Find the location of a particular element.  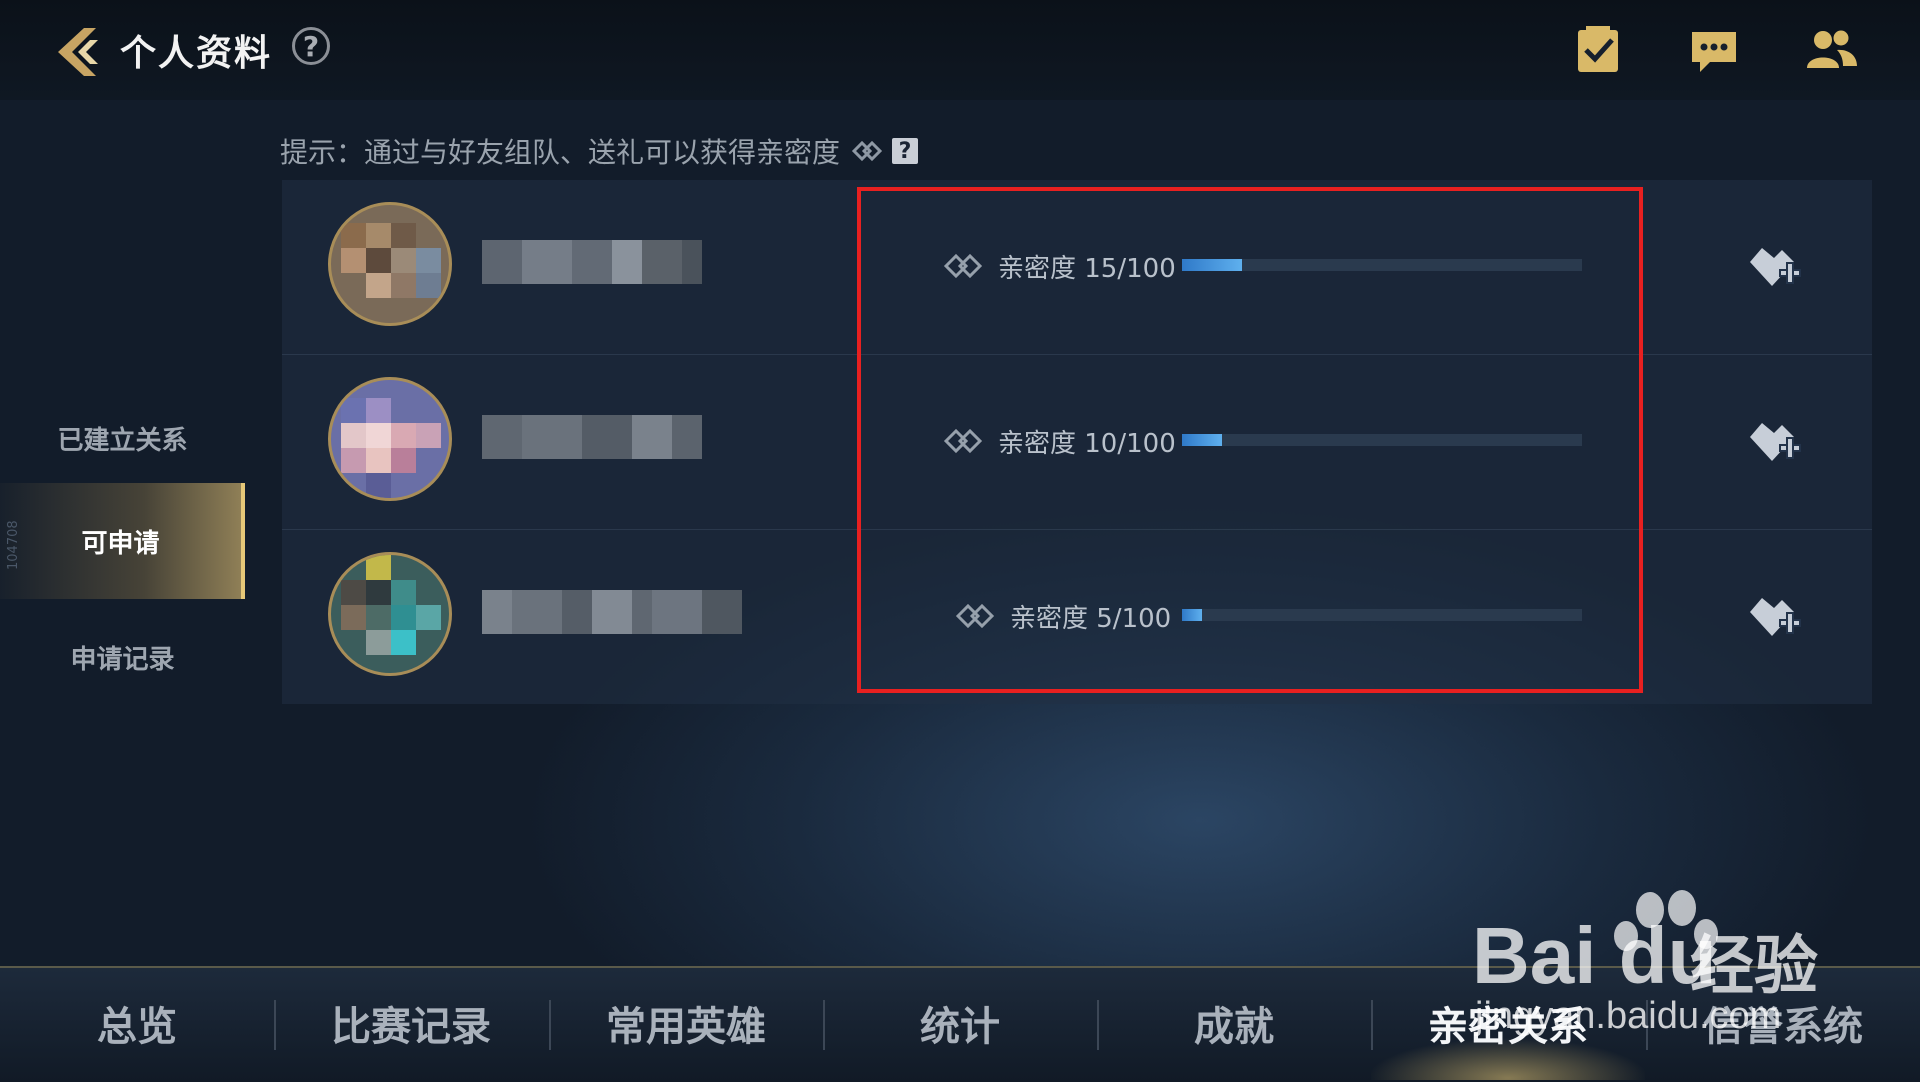

hint-text: 提示：通过与好友组队、送礼可以获得亲密度 is located at coordinates (560, 152).